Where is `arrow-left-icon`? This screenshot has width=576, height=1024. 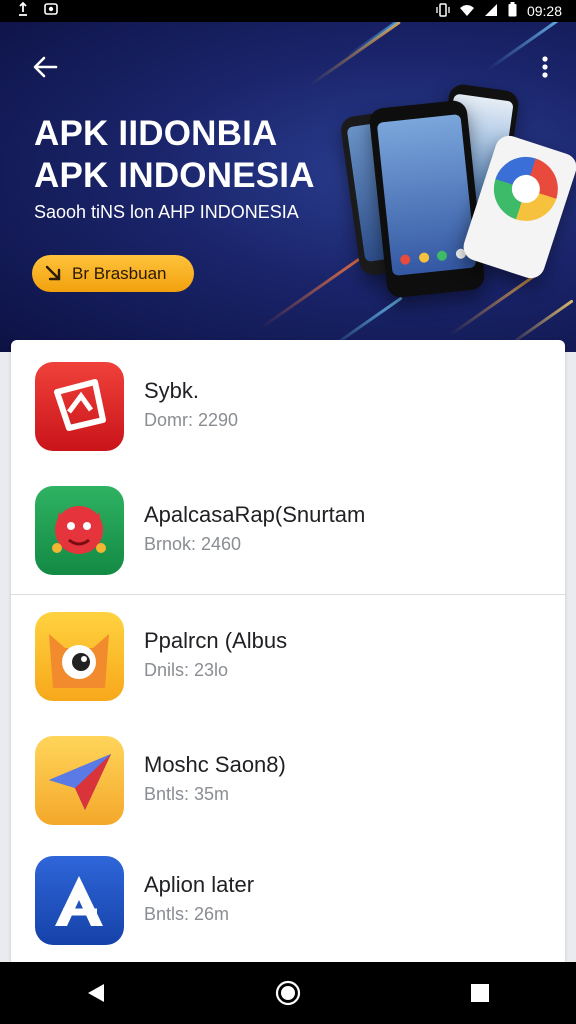
arrow-left-icon is located at coordinates (45, 67).